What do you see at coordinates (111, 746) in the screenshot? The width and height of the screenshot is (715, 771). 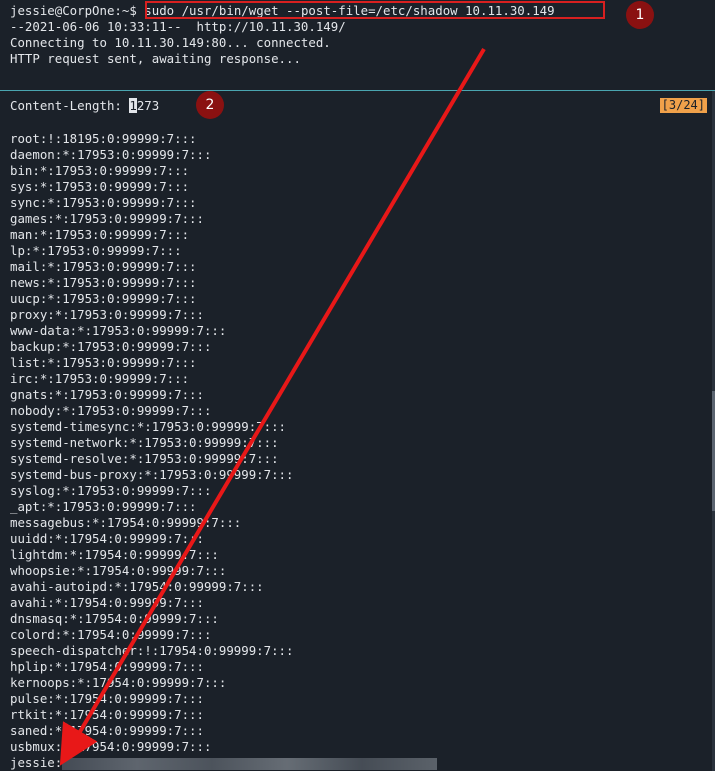 I see `shadow-entry: usbmux:*:17954:0:99999:7:::` at bounding box center [111, 746].